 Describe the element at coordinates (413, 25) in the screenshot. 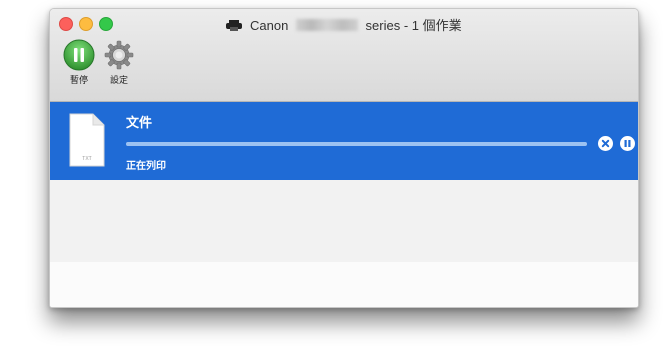

I see `title-suffix: series - 1 個作業` at that location.